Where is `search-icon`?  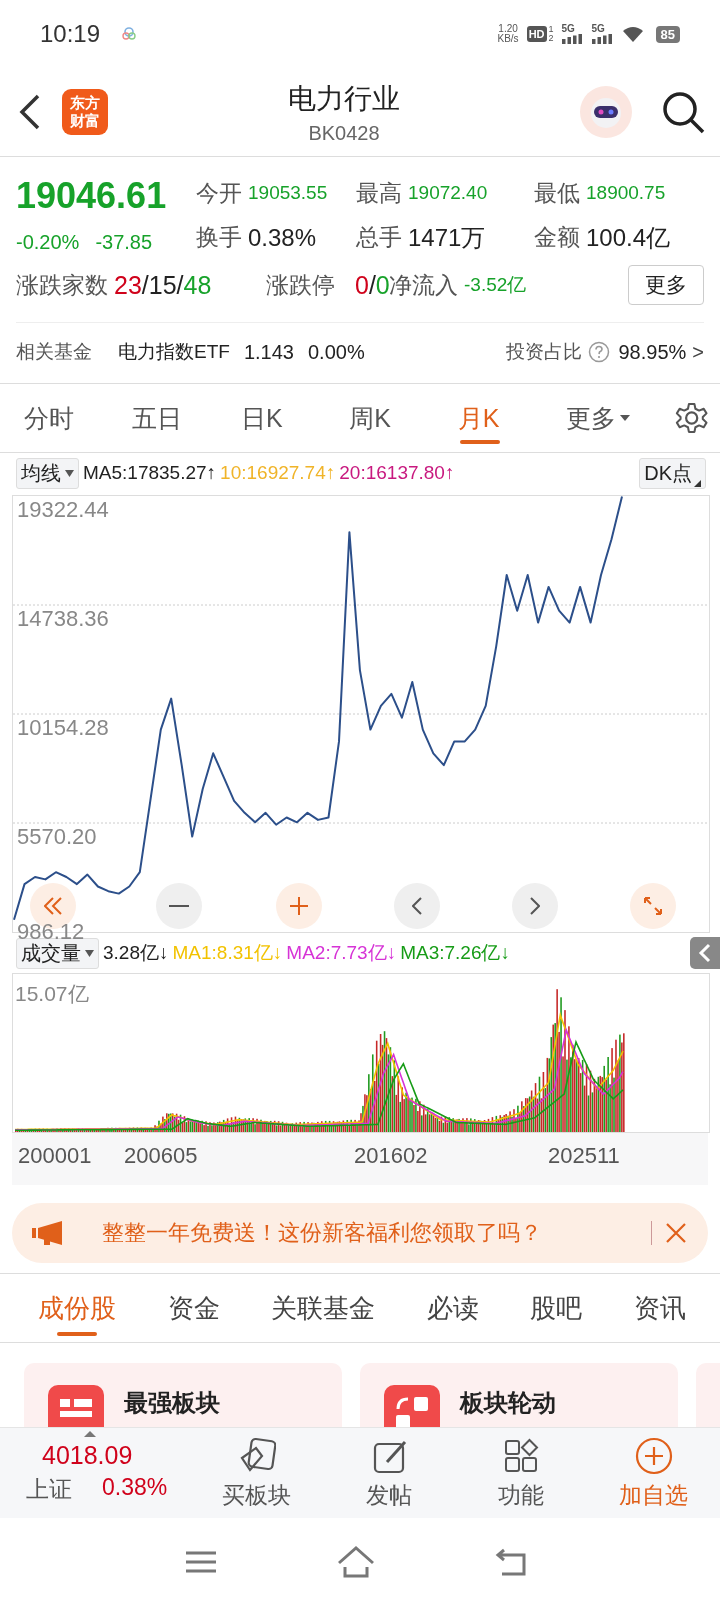
search-icon is located at coordinates (683, 112).